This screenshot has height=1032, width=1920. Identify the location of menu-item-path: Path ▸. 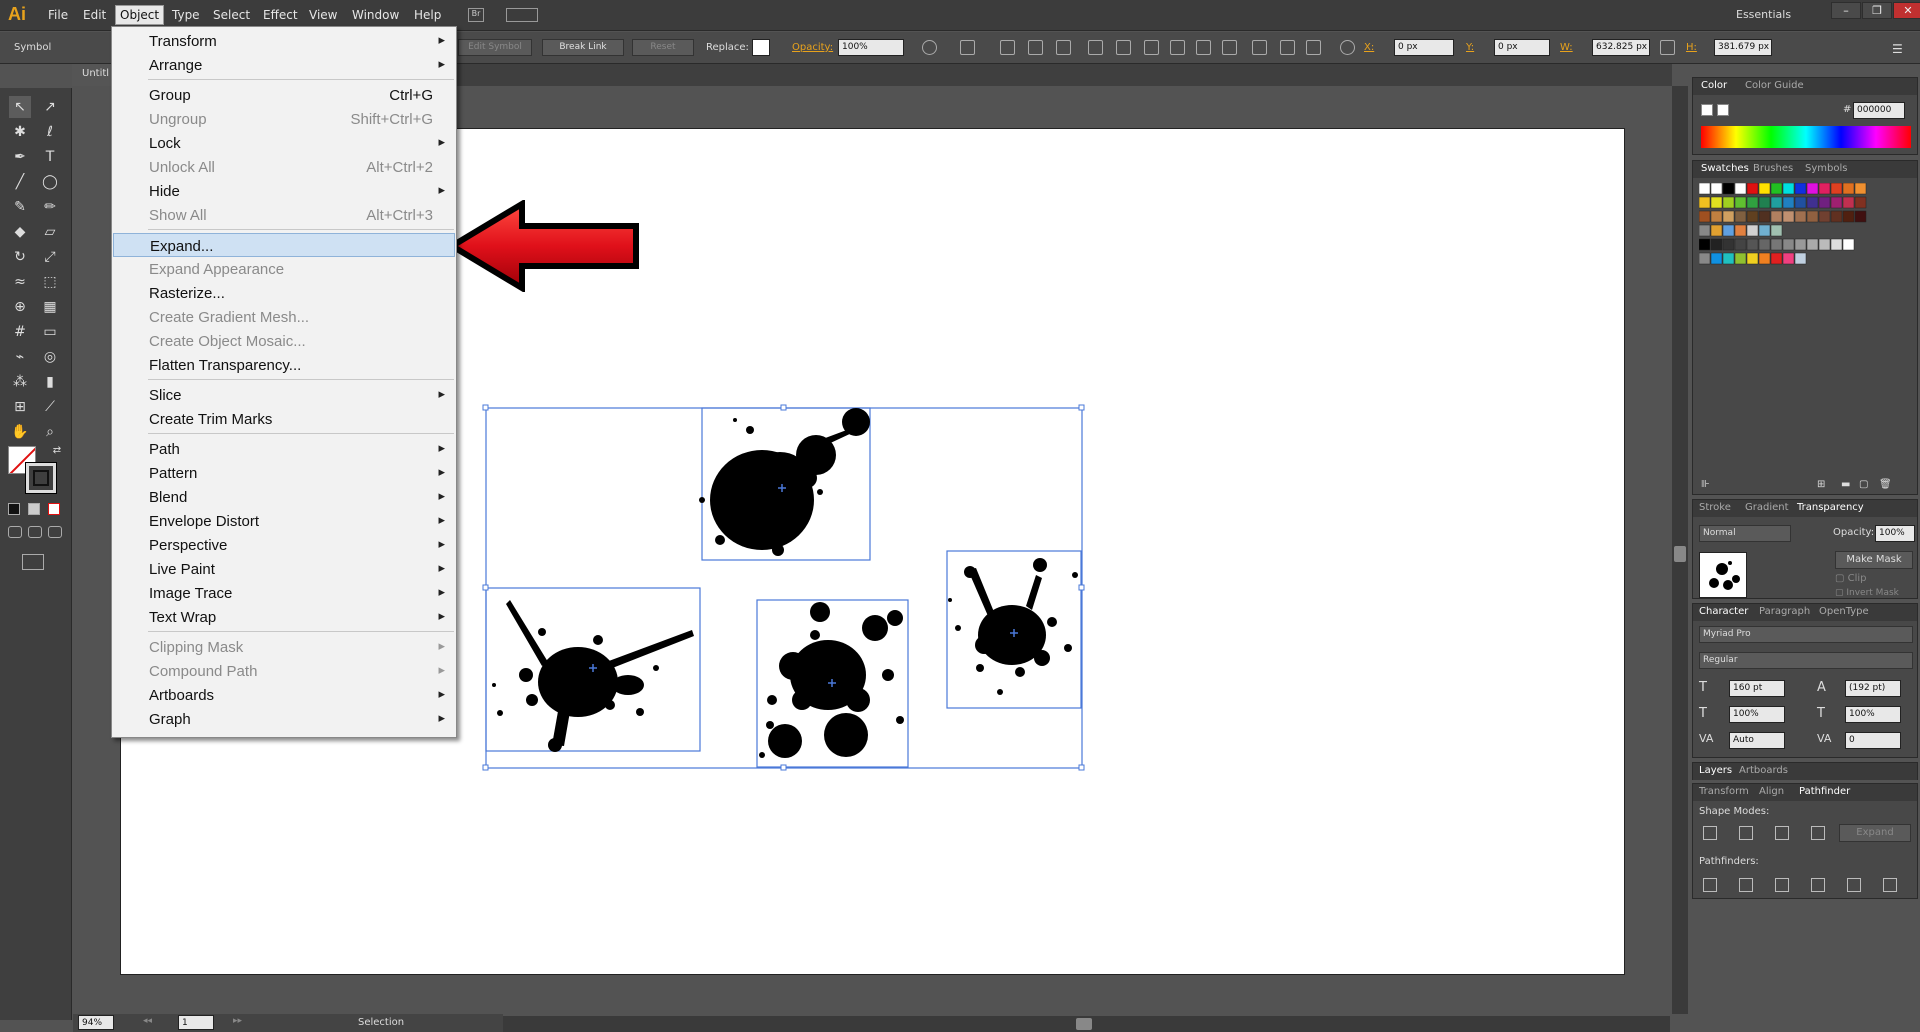
(284, 449).